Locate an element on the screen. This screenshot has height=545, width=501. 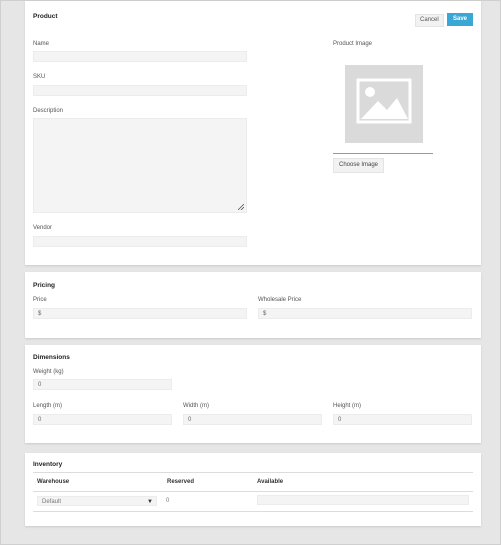
table-header-divider is located at coordinates (253, 472).